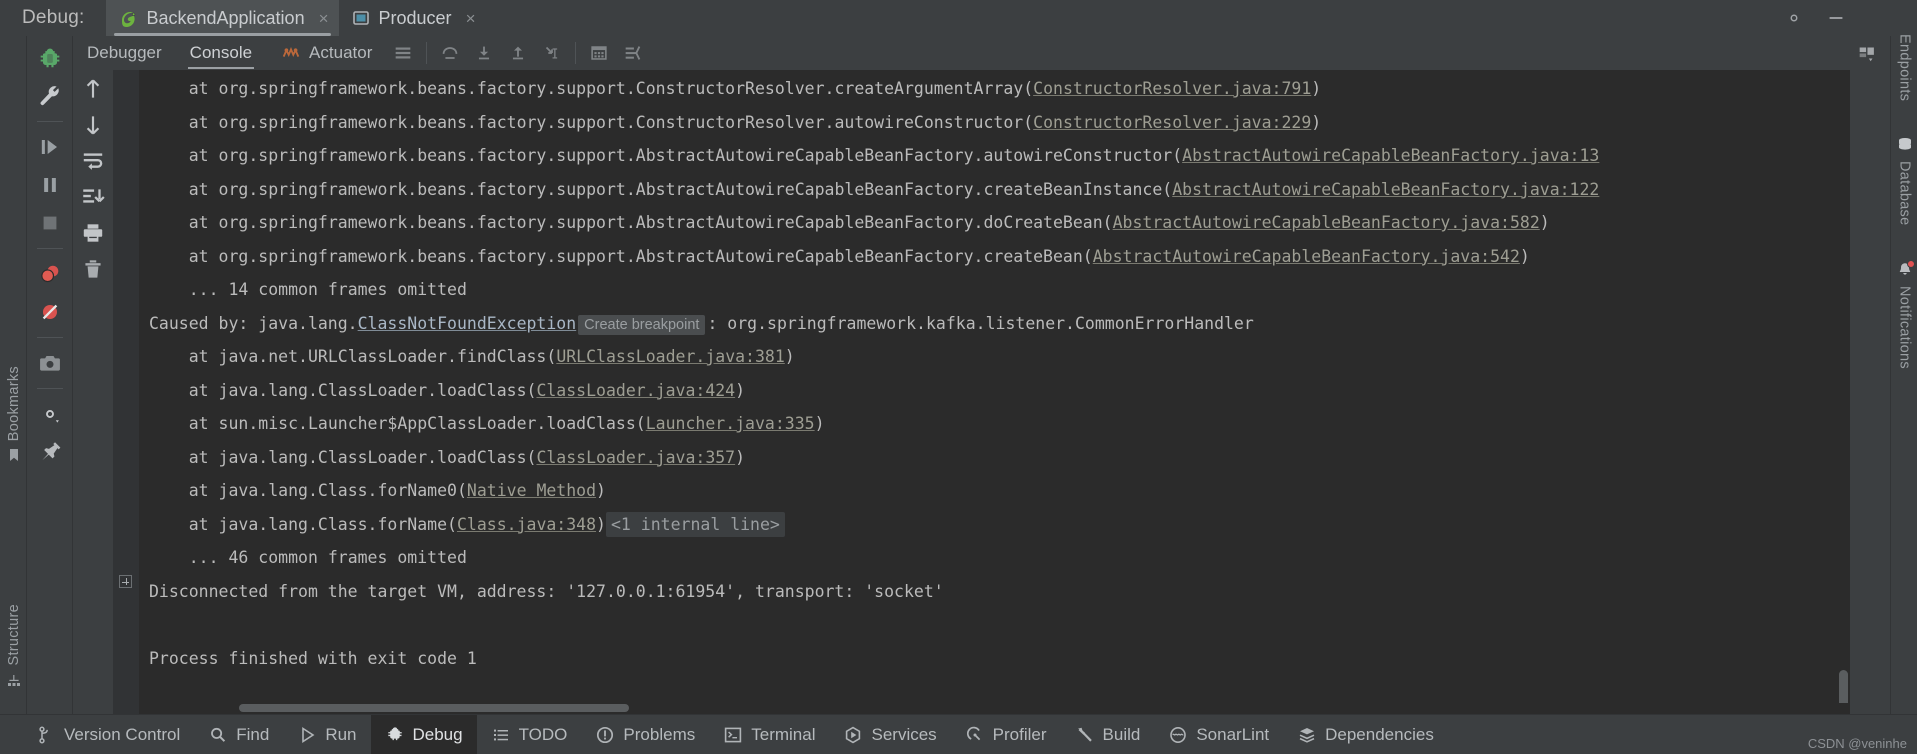 The height and width of the screenshot is (754, 1917). I want to click on expand-internal-lines-icon, so click(125, 581).